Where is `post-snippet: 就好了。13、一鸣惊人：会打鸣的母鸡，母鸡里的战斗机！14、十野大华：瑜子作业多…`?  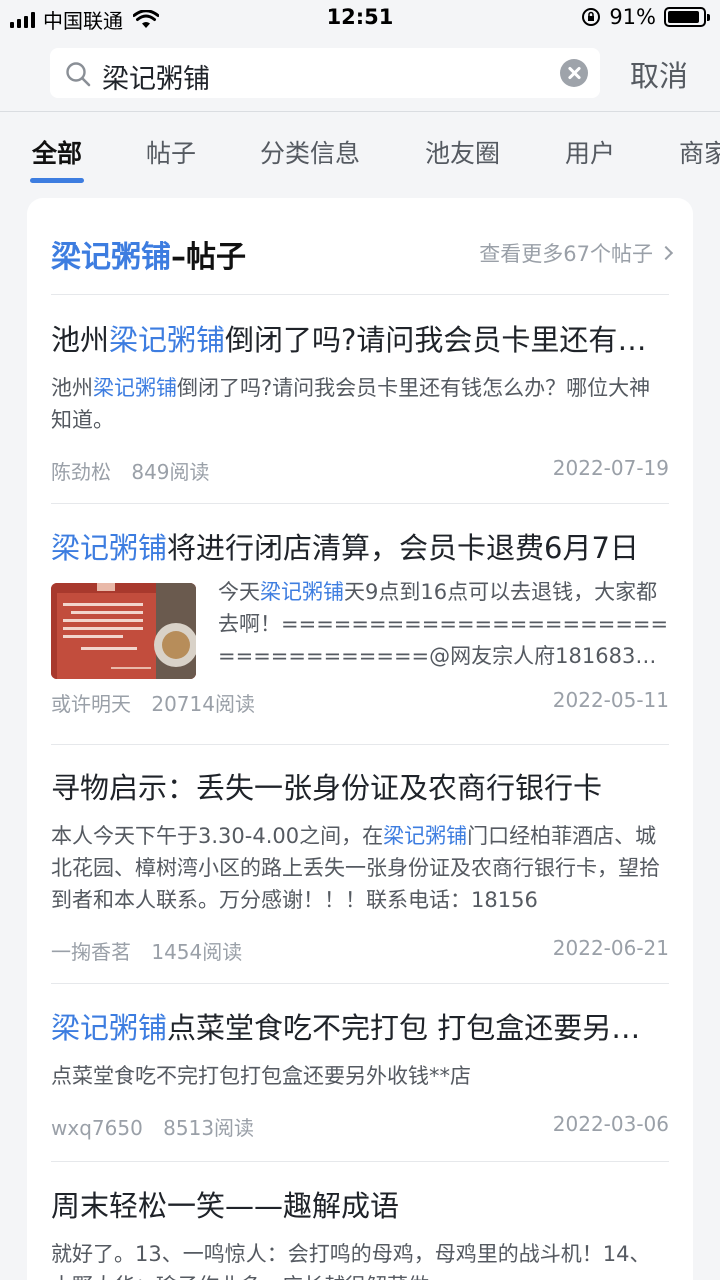 post-snippet: 就好了。13、一鸣惊人：会打鸣的母鸡，母鸡里的战斗机！14、十野大华：瑜子作业多… is located at coordinates (351, 1261).